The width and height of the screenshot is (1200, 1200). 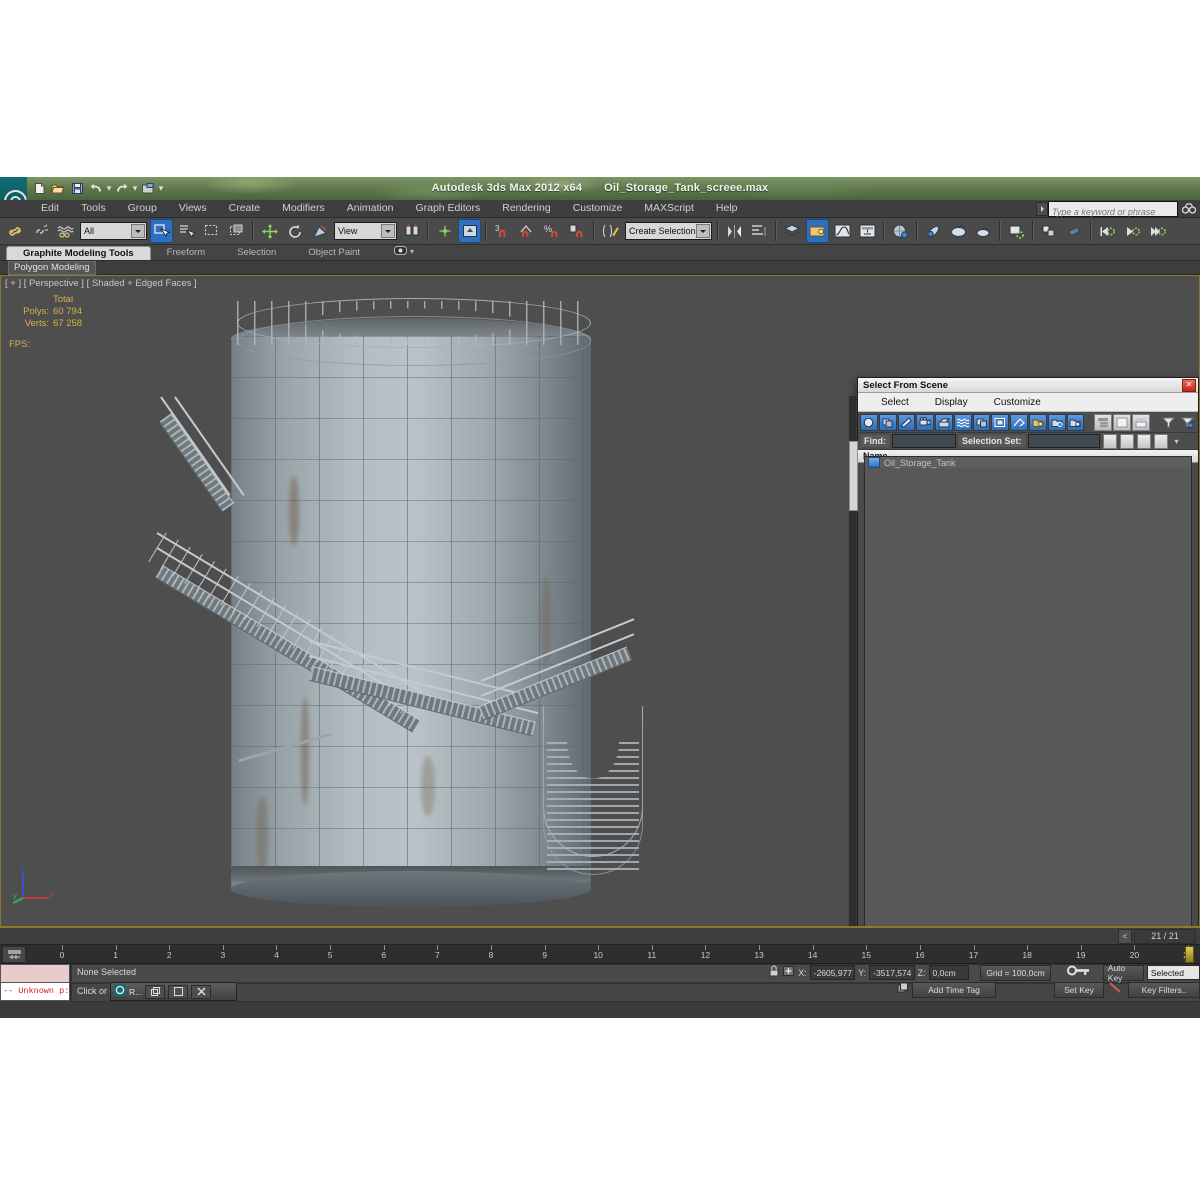 What do you see at coordinates (962, 422) in the screenshot?
I see `display-space-warps-icon` at bounding box center [962, 422].